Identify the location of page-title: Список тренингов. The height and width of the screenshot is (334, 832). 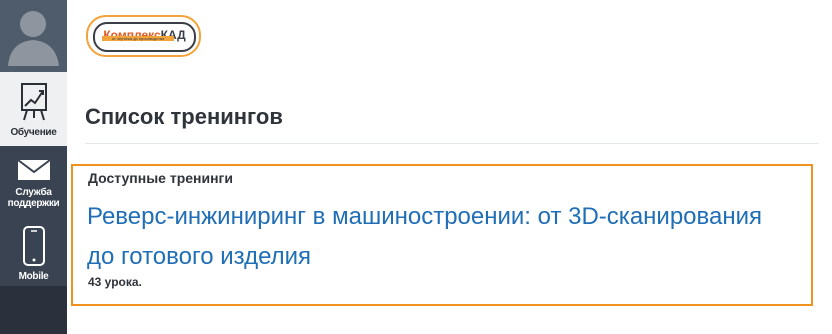
(184, 116).